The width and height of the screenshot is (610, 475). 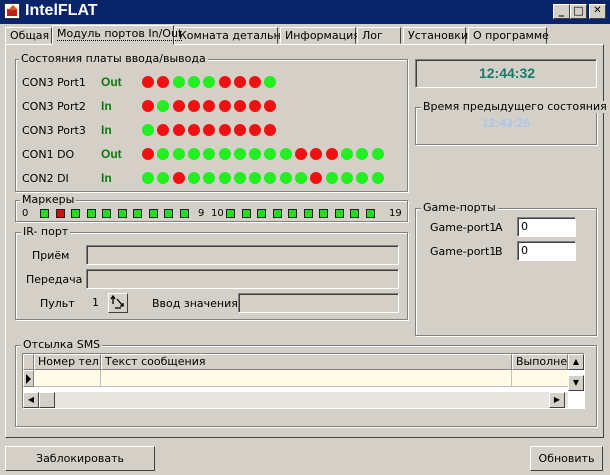 I want to click on input-value-label: Ввод значения, so click(x=195, y=303).